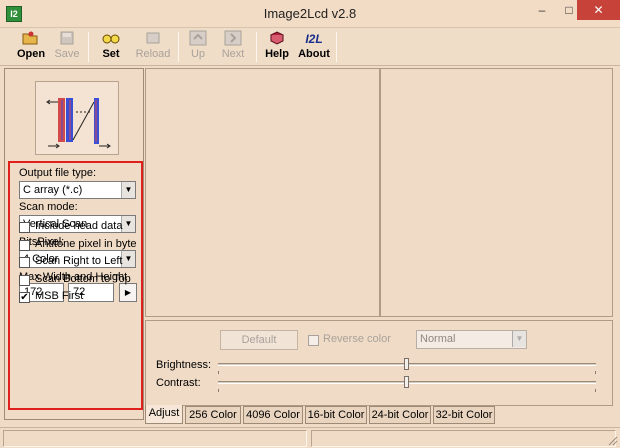  Describe the element at coordinates (464, 415) in the screenshot. I see `tab-32-bit-color: 32-bit Color` at that location.